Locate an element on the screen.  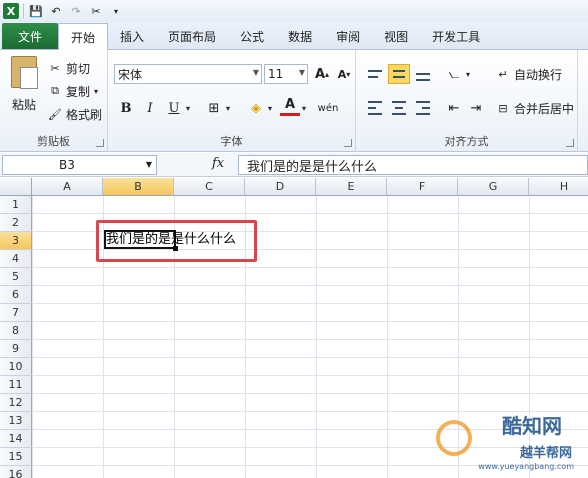
borders-dropdown-icon: ▾ is located at coordinates (228, 108).